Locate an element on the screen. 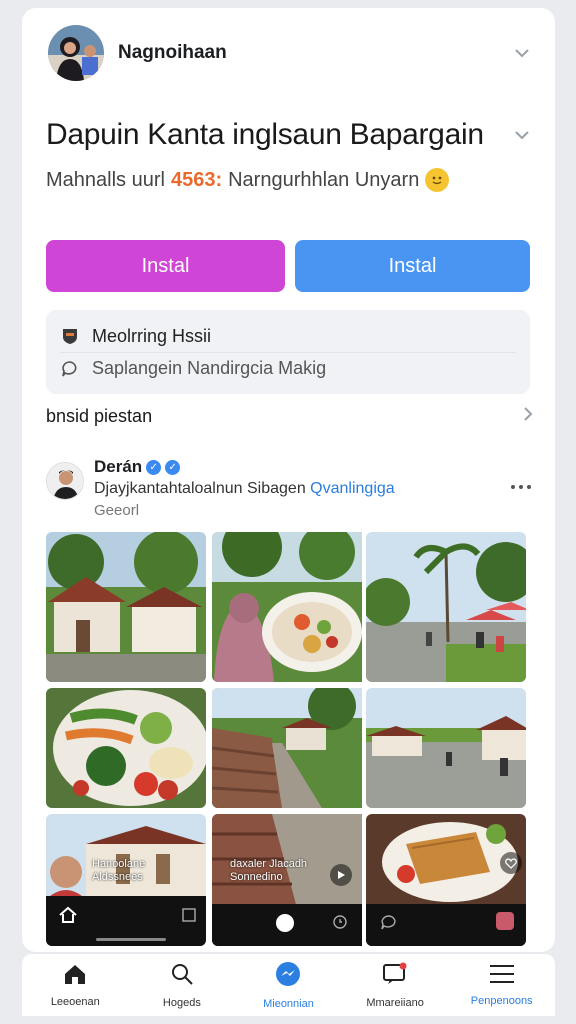 This screenshot has height=1024, width=576. nav-menu-label: Penpenoons is located at coordinates (501, 1000).